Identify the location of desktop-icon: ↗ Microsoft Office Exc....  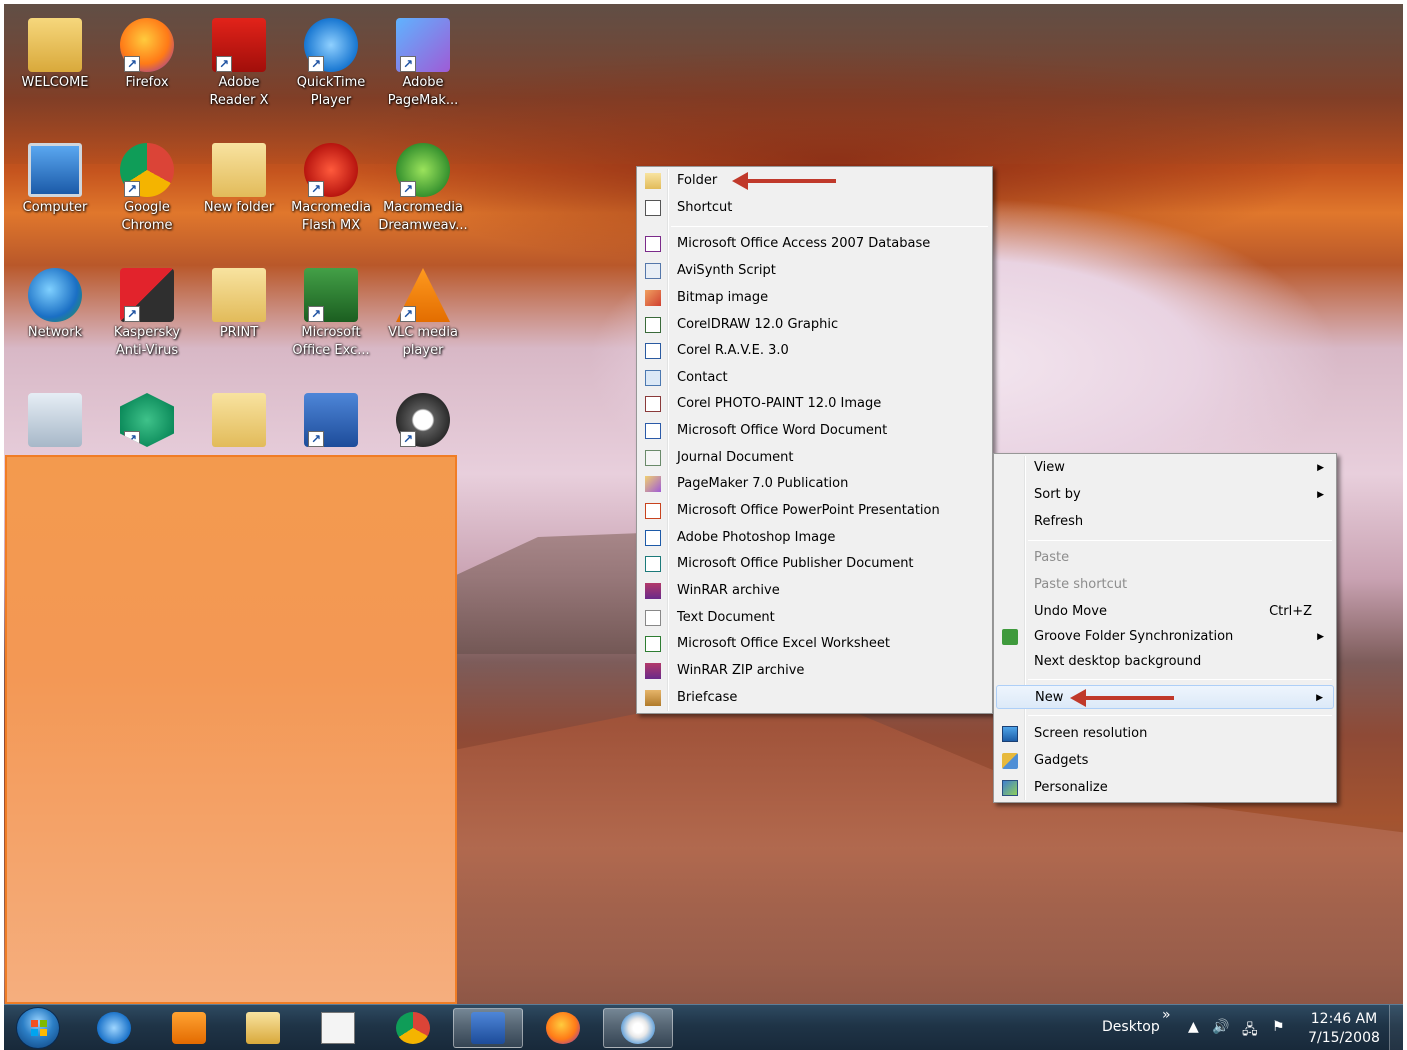
(331, 314).